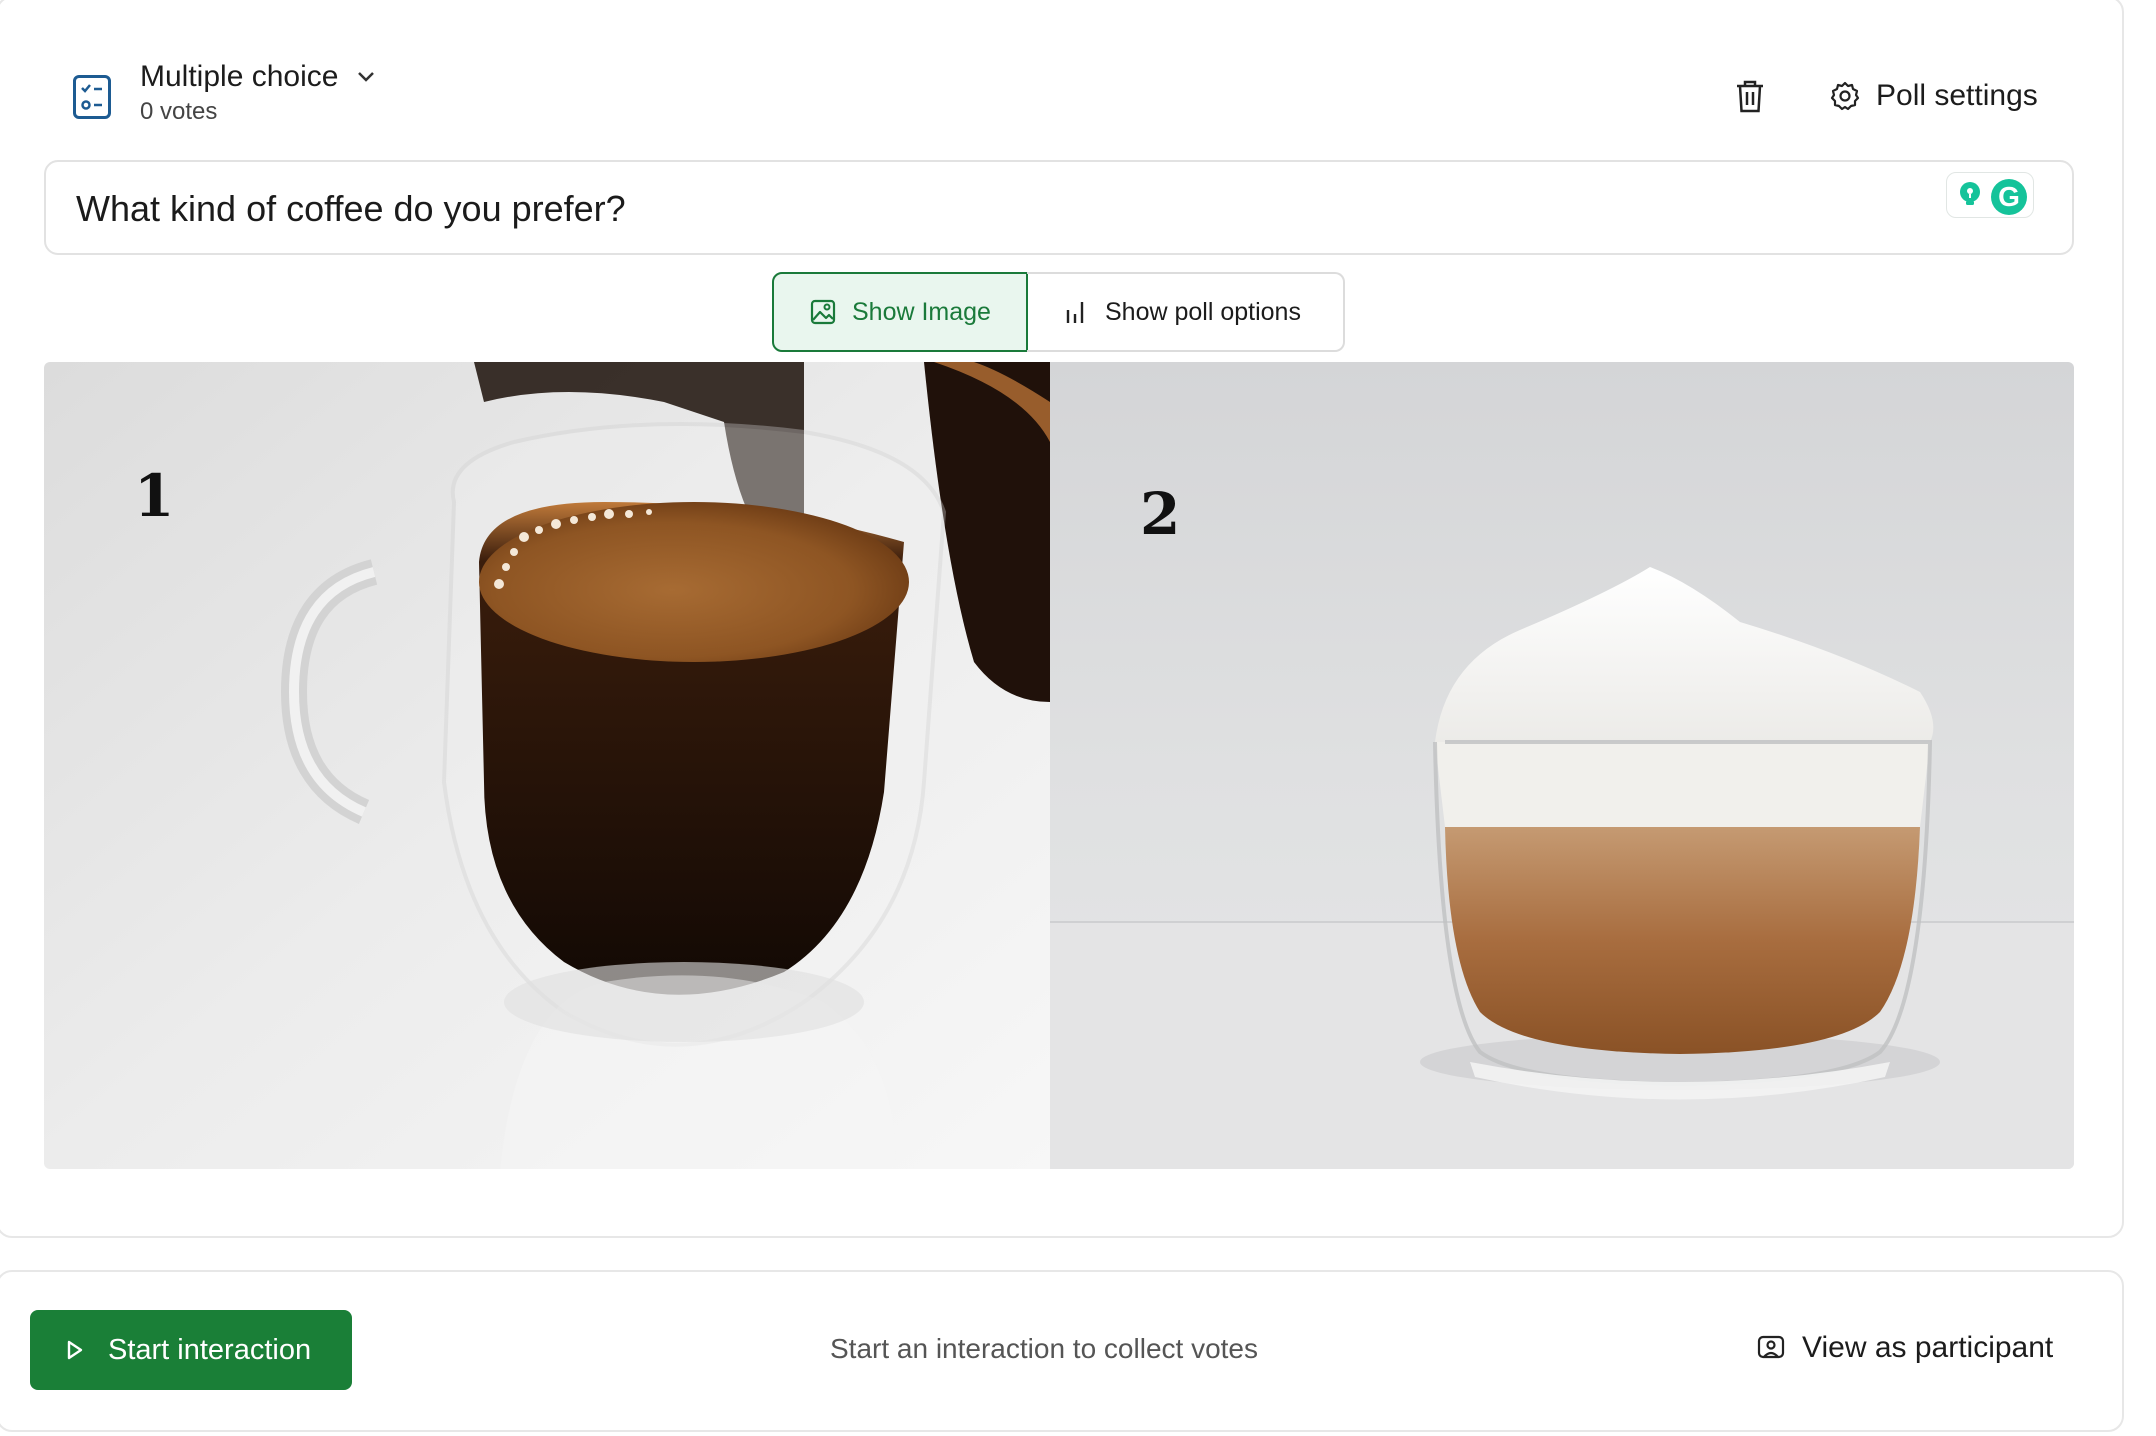 The height and width of the screenshot is (1436, 2156). What do you see at coordinates (366, 77) in the screenshot?
I see `chevron-down-icon` at bounding box center [366, 77].